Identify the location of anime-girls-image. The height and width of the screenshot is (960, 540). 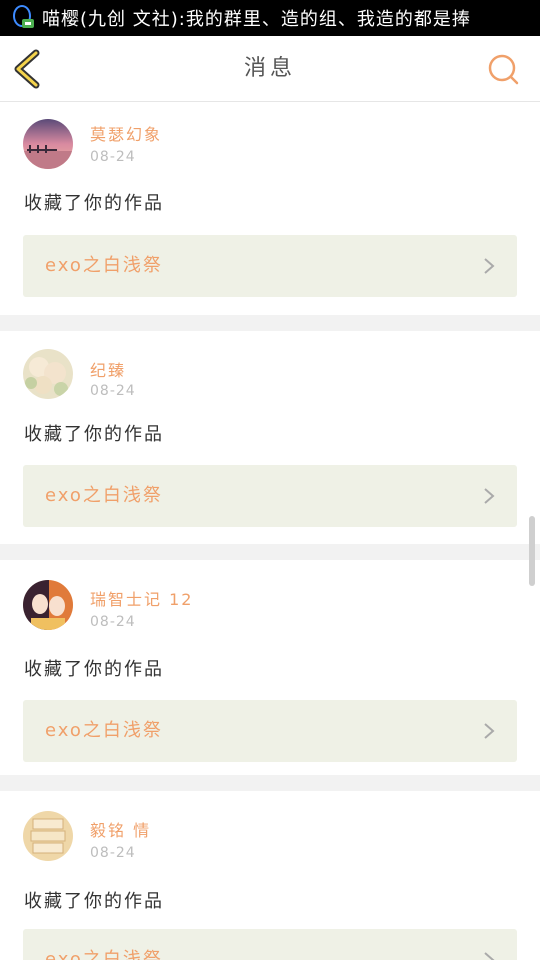
(48, 605).